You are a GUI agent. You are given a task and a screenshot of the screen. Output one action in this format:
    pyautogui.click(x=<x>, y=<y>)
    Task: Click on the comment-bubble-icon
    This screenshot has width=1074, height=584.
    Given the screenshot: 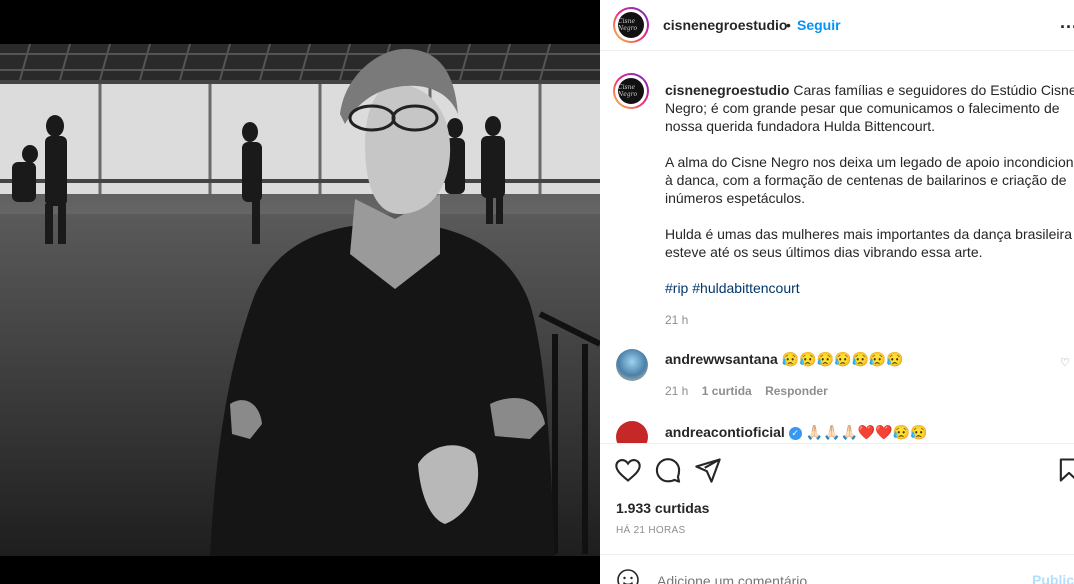 What is the action you would take?
    pyautogui.click(x=668, y=470)
    